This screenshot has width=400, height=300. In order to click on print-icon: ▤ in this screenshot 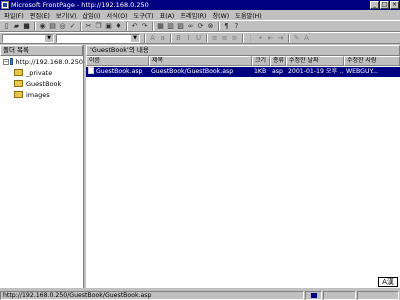, I will do `click(52, 26)`.